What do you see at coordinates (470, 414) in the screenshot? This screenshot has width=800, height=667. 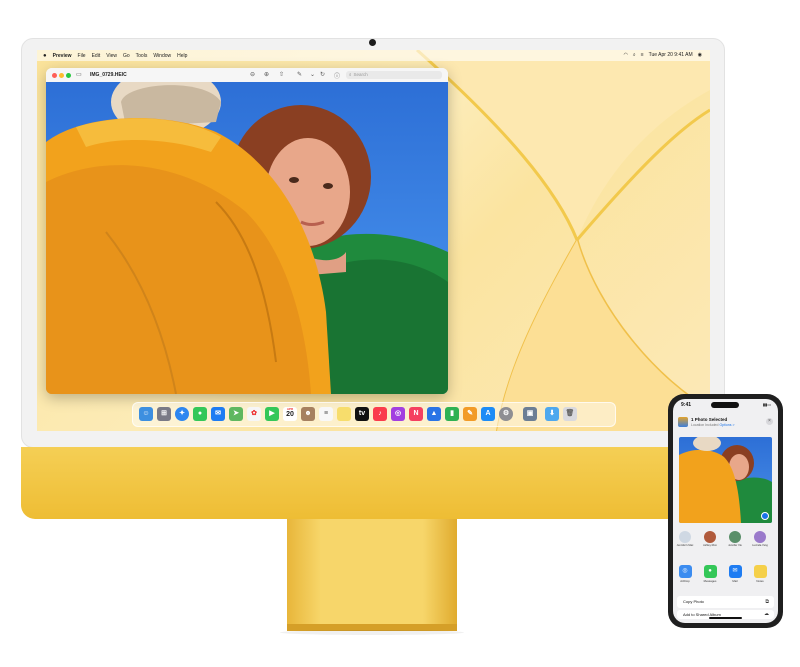 I see `dock-pages-icon: ✎` at bounding box center [470, 414].